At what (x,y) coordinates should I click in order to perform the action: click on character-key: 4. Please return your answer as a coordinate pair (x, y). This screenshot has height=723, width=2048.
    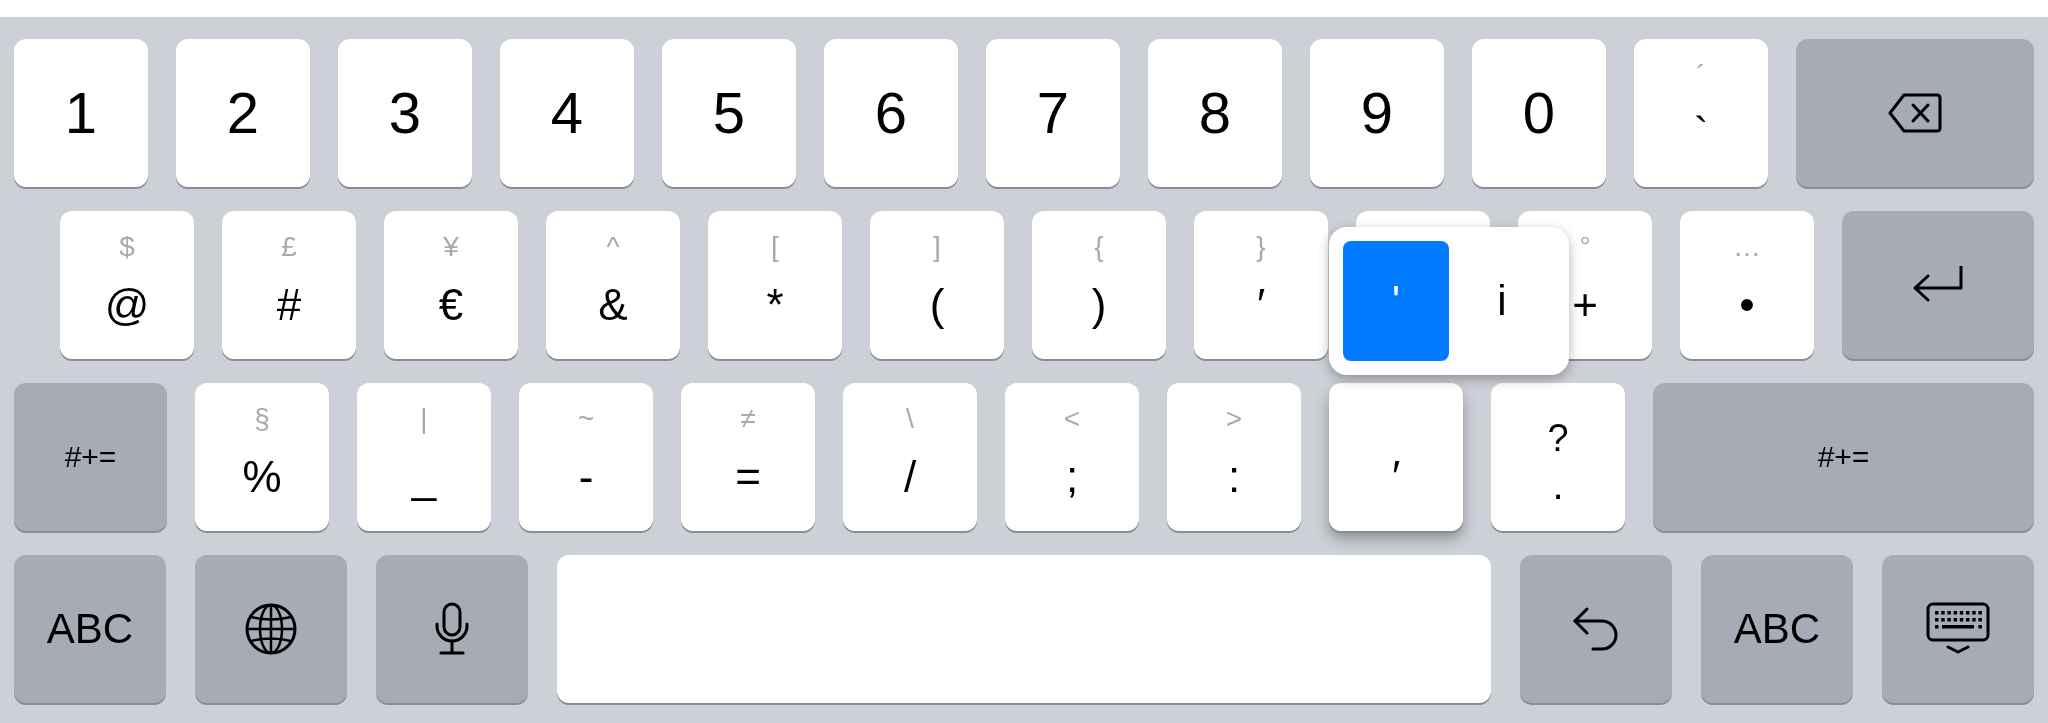
    Looking at the image, I should click on (567, 113).